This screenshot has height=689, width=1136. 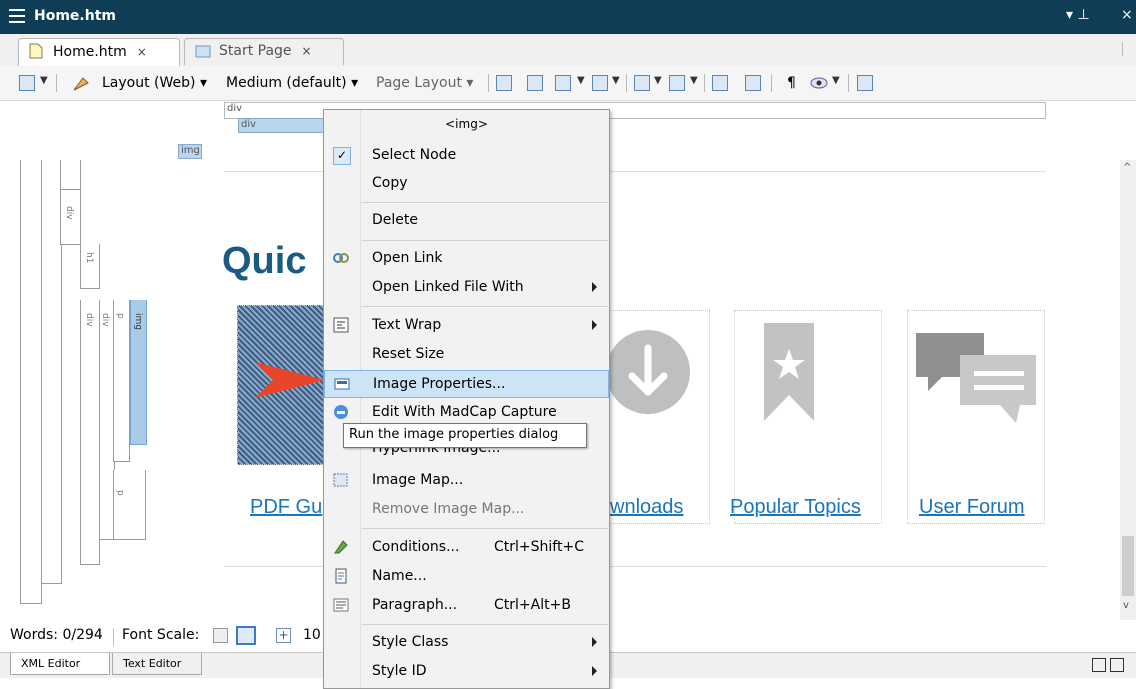 I want to click on scroll-up-icon: ^, so click(x=1127, y=167).